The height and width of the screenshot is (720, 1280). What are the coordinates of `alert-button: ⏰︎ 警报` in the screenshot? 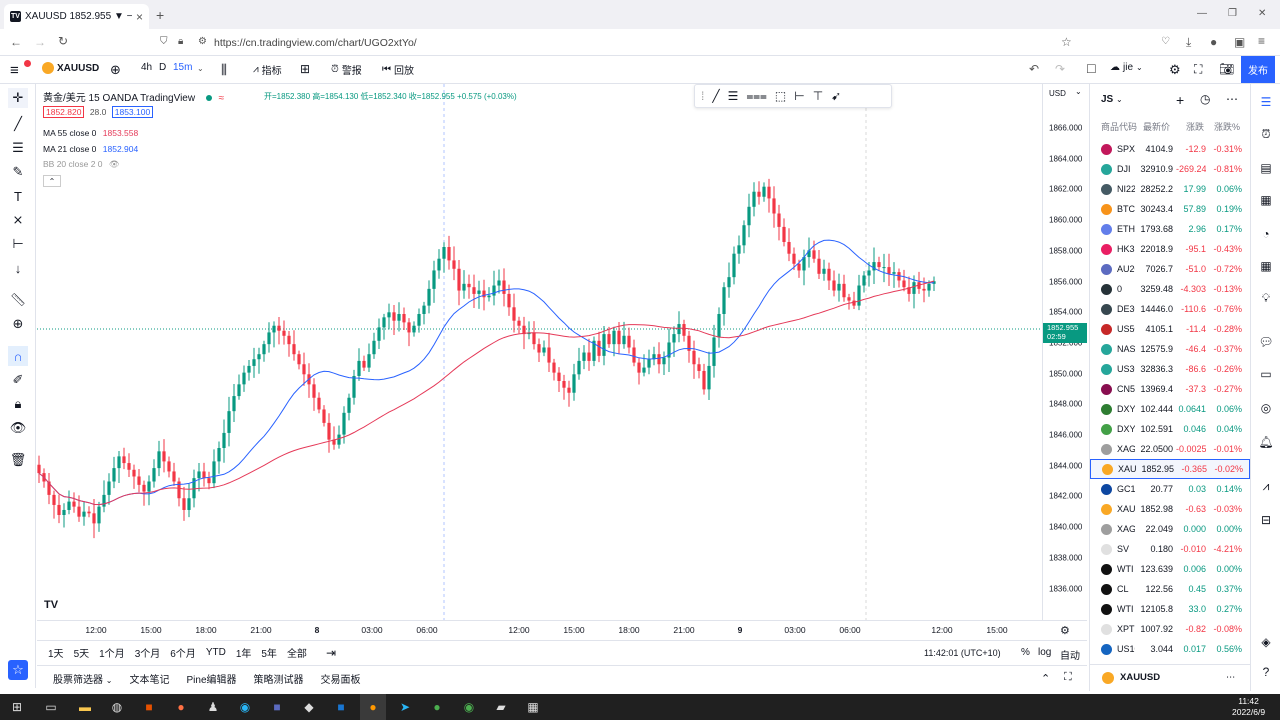 It's located at (346, 69).